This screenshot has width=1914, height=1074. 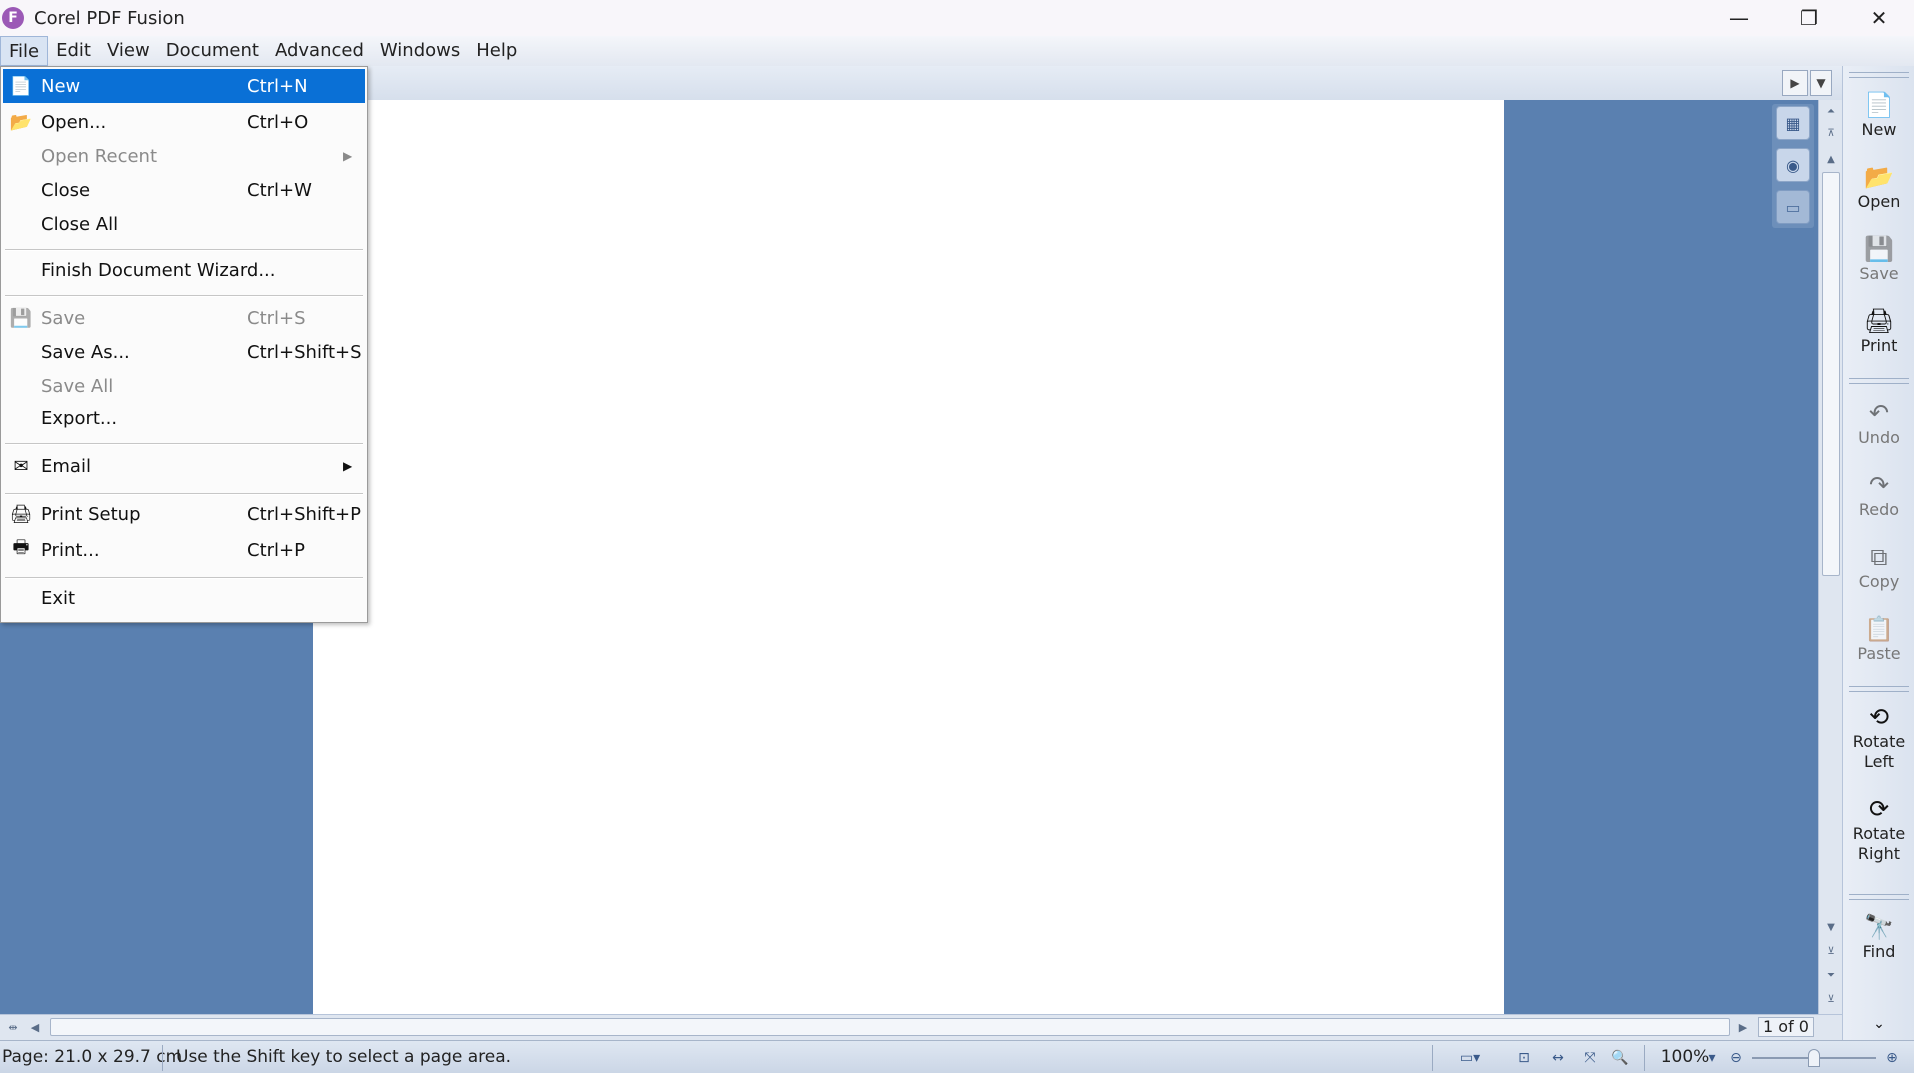 I want to click on fit-page-button: ⤧, so click(x=1590, y=1058).